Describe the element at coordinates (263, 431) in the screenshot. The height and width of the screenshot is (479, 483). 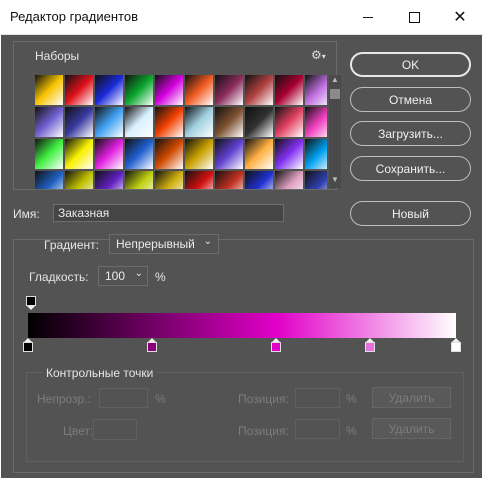
I see `color-position-label: Позиция:` at that location.